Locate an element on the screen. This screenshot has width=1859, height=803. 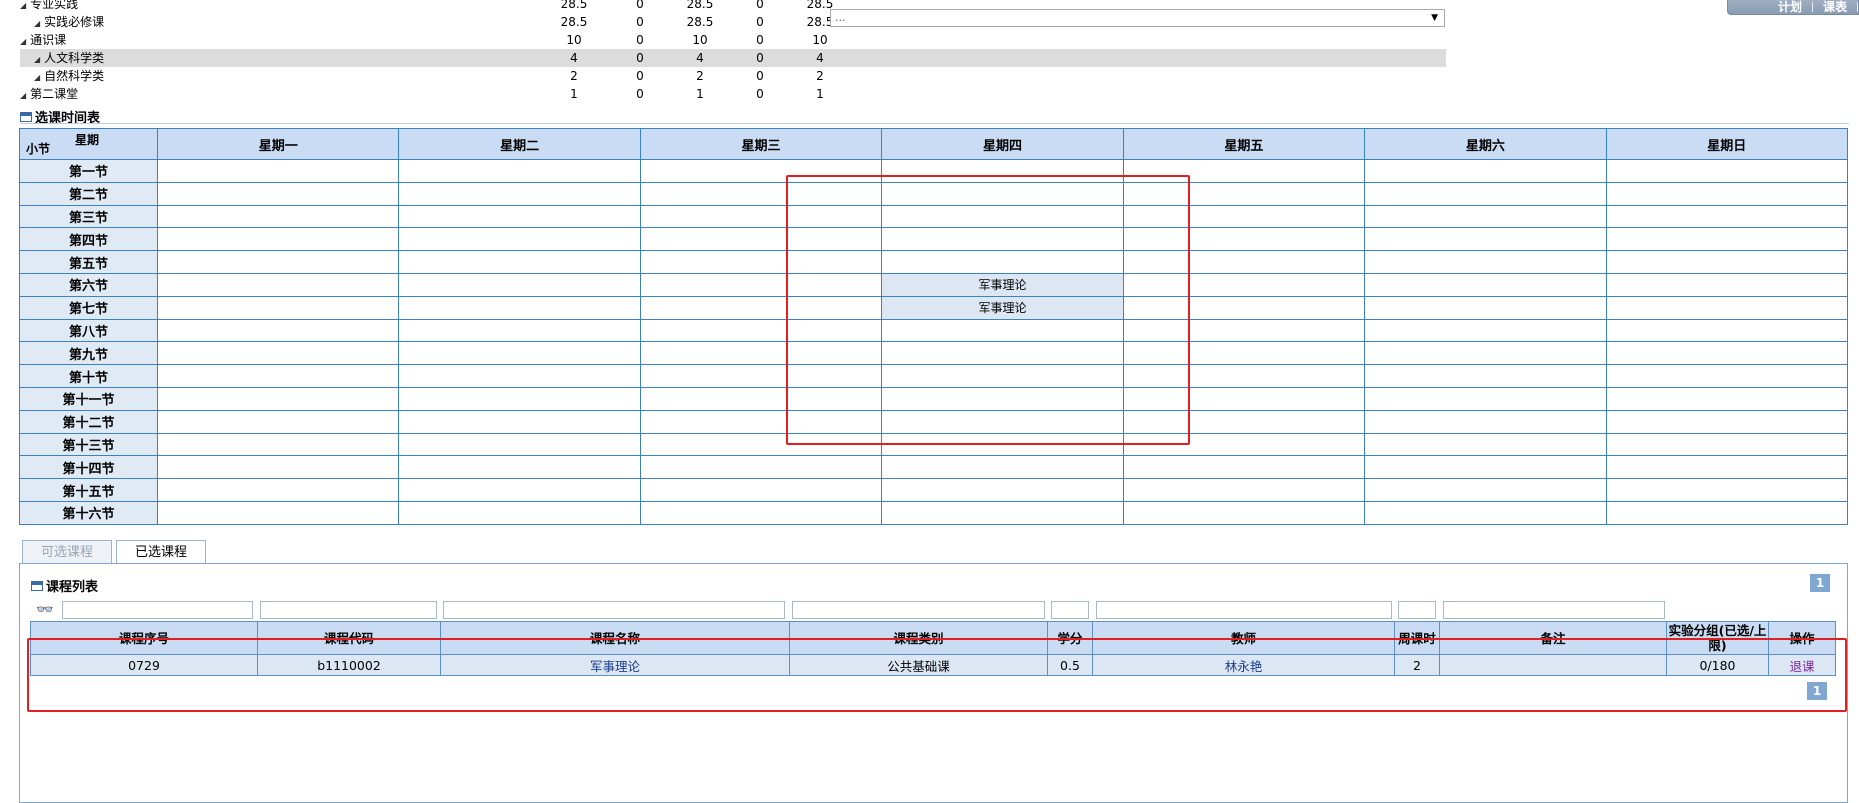
tree-row-value: 2 is located at coordinates (700, 76).